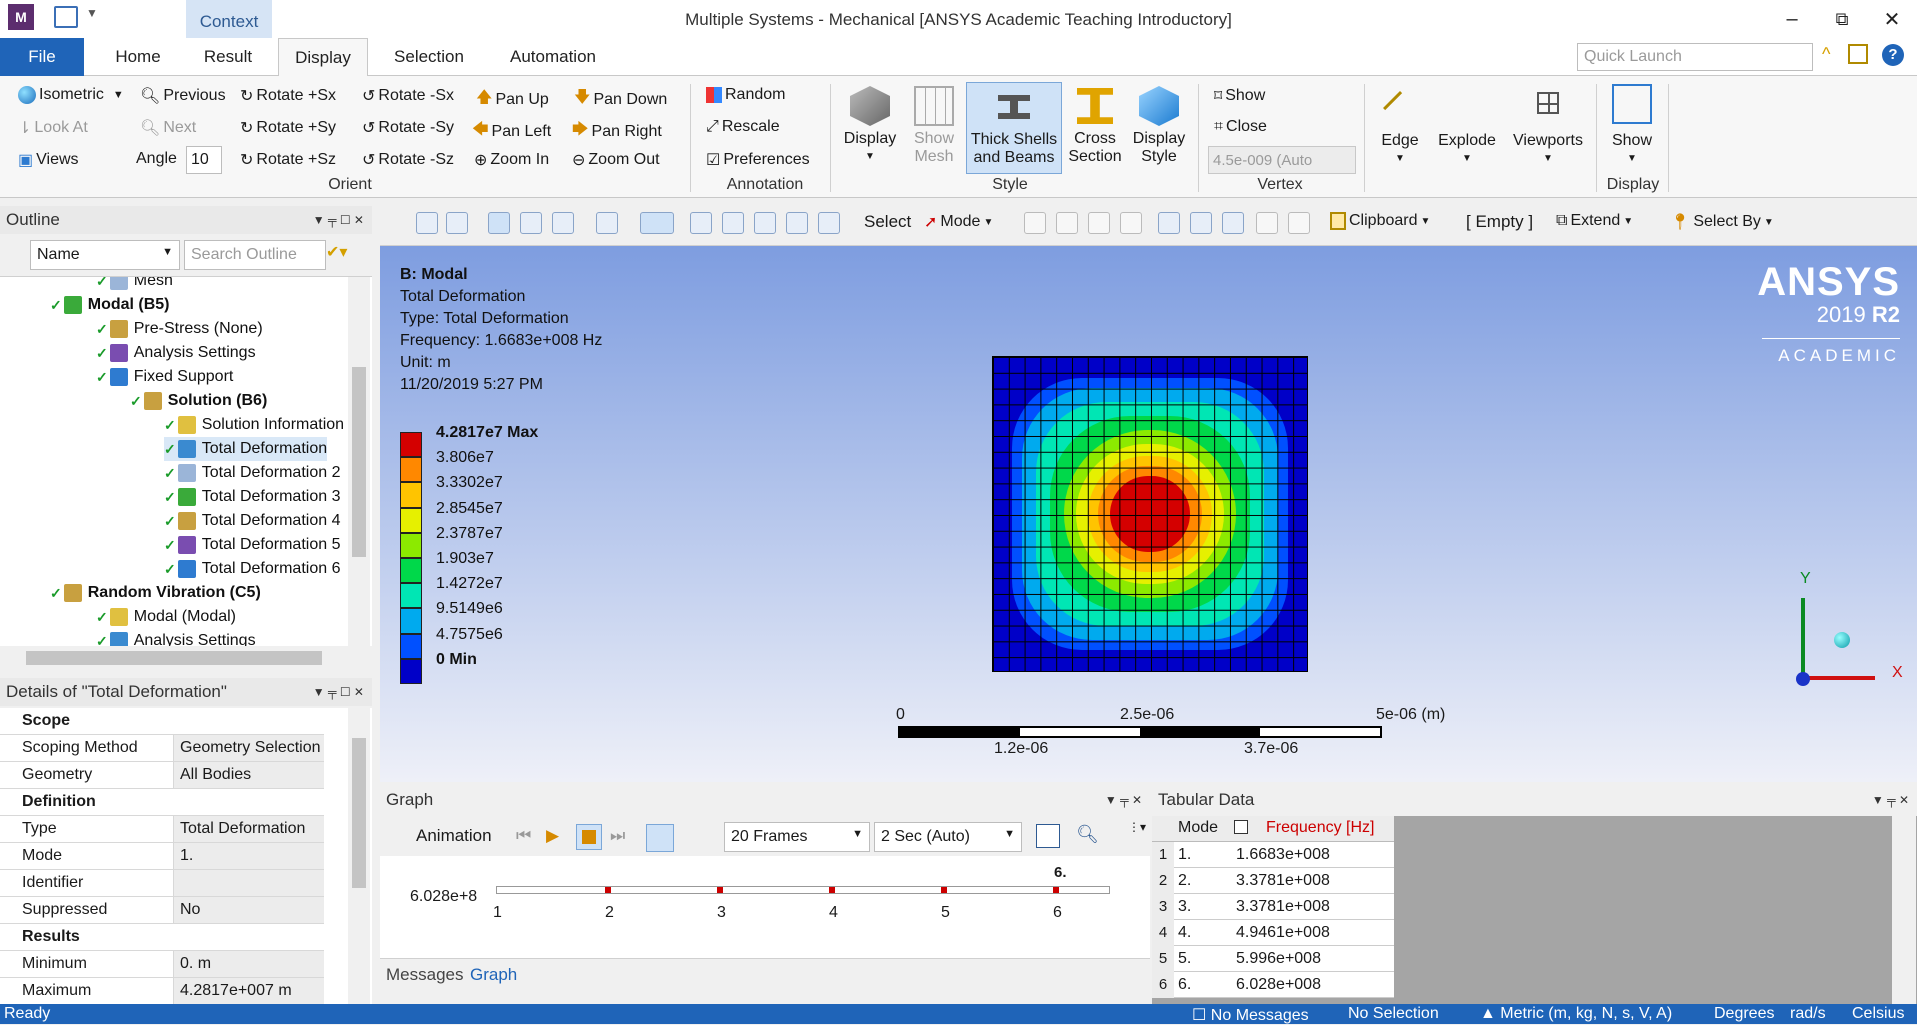  Describe the element at coordinates (408, 160) in the screenshot. I see `rotate-minus-sz-button: ↺ Rotate -Sz` at that location.